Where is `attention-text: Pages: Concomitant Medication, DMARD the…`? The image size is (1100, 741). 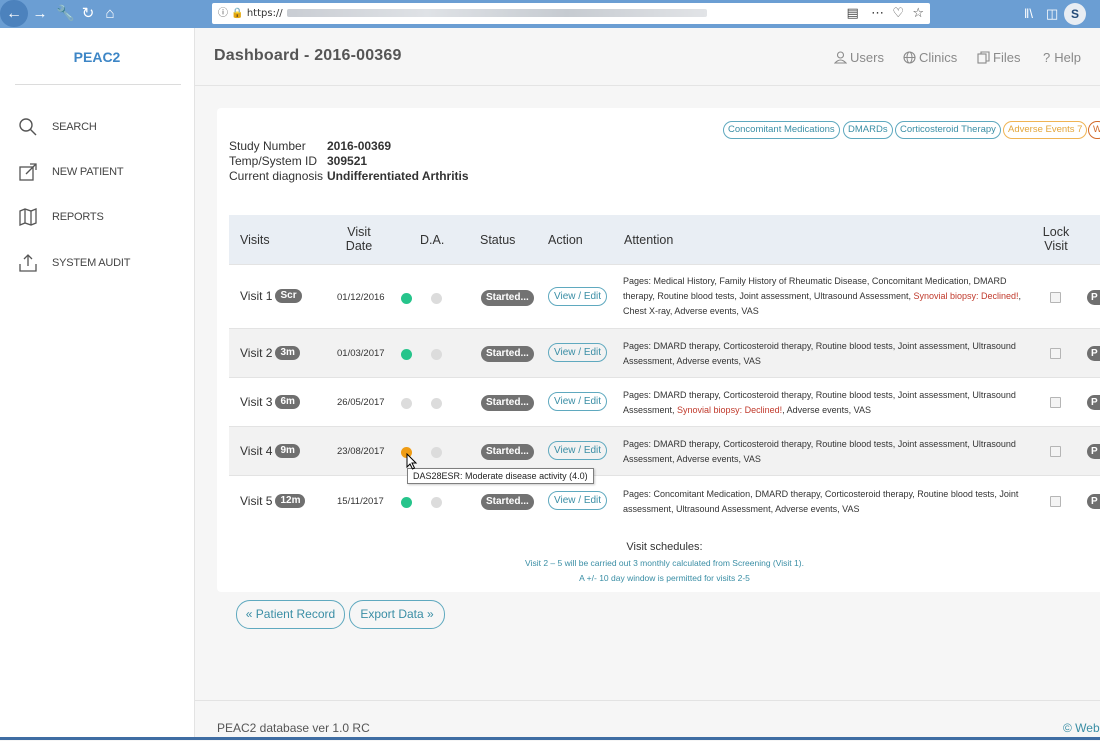 attention-text: Pages: Concomitant Medication, DMARD the… is located at coordinates (821, 501).